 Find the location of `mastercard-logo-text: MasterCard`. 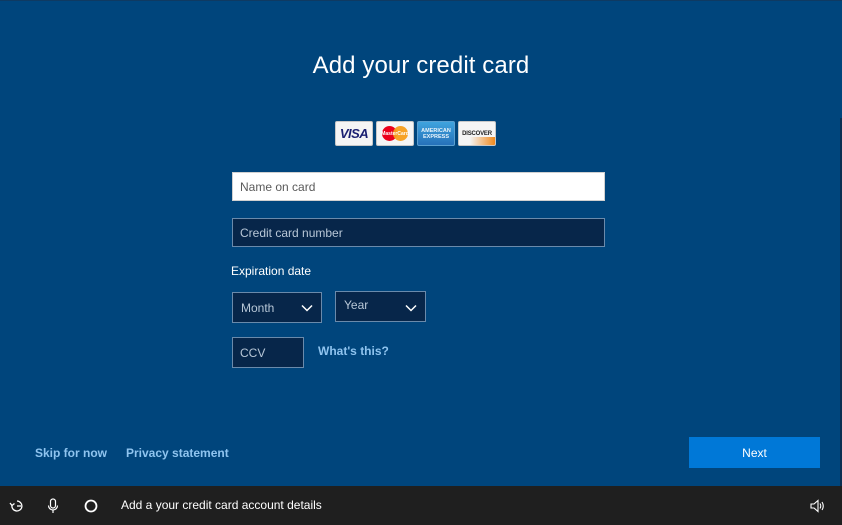

mastercard-logo-text: MasterCard is located at coordinates (395, 133).